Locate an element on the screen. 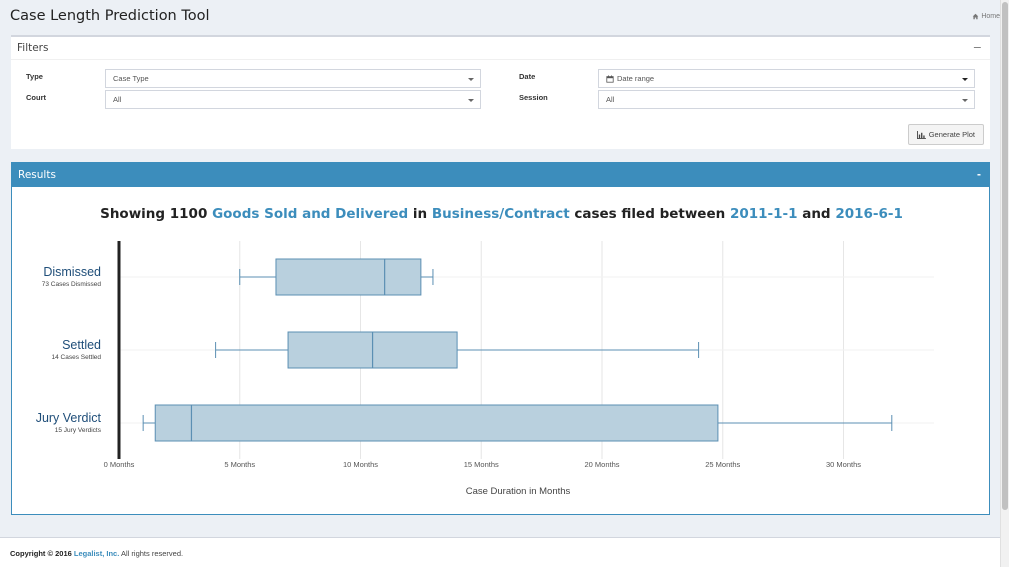  filters-collapse-button: − is located at coordinates (977, 47).